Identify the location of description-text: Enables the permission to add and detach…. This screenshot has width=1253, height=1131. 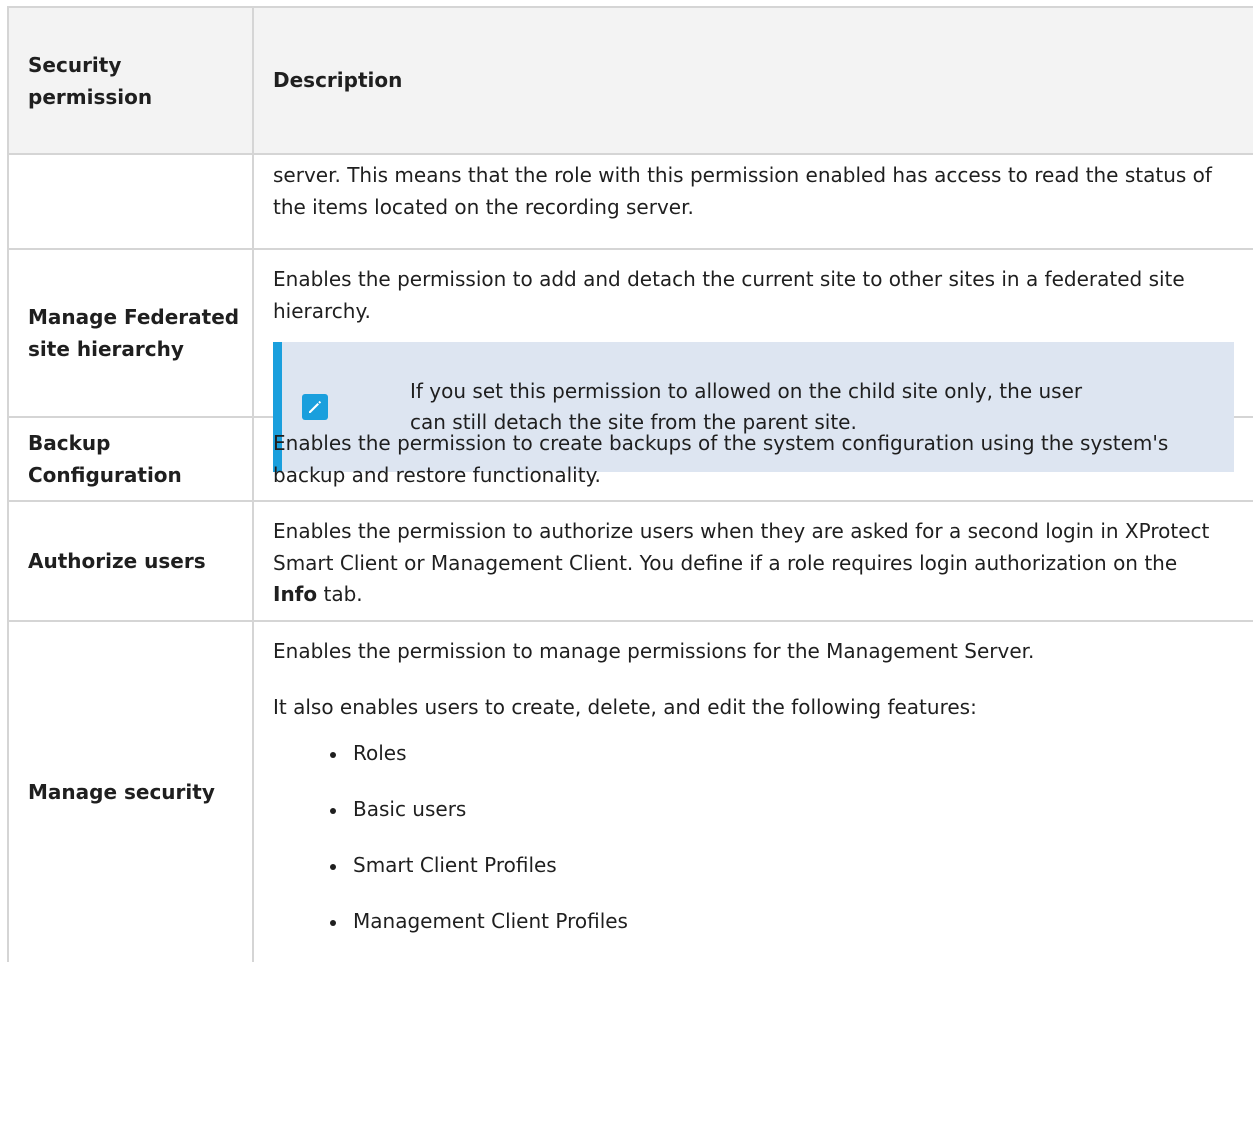
(729, 295).